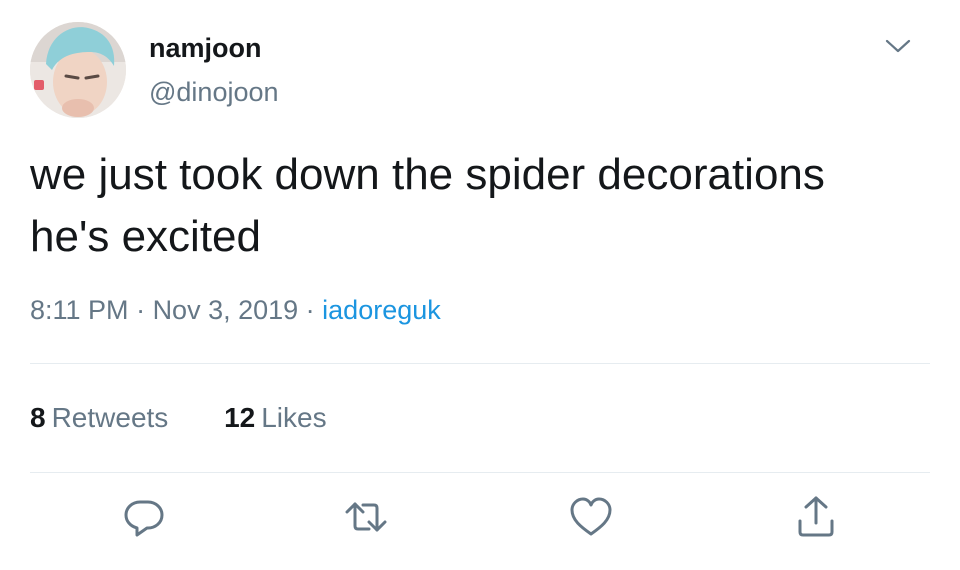 Image resolution: width=960 pixels, height=570 pixels. Describe the element at coordinates (240, 417) in the screenshot. I see `likes-count: 12` at that location.